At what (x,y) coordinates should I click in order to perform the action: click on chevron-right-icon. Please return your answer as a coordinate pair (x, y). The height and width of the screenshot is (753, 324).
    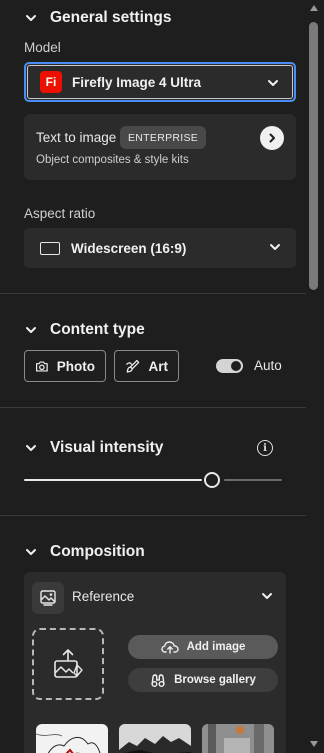
    Looking at the image, I should click on (272, 138).